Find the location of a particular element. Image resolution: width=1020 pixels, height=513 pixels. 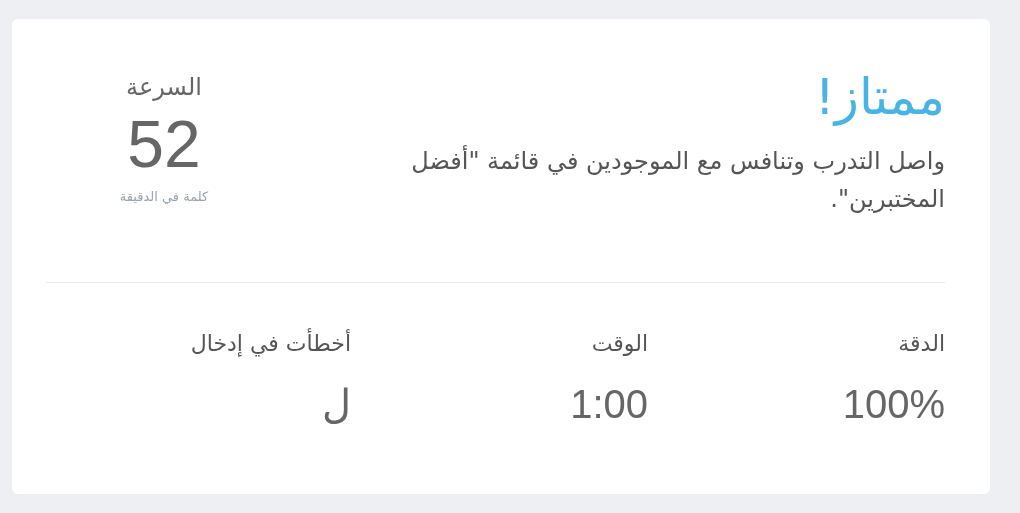

stat-label: الدقة is located at coordinates (921, 343).